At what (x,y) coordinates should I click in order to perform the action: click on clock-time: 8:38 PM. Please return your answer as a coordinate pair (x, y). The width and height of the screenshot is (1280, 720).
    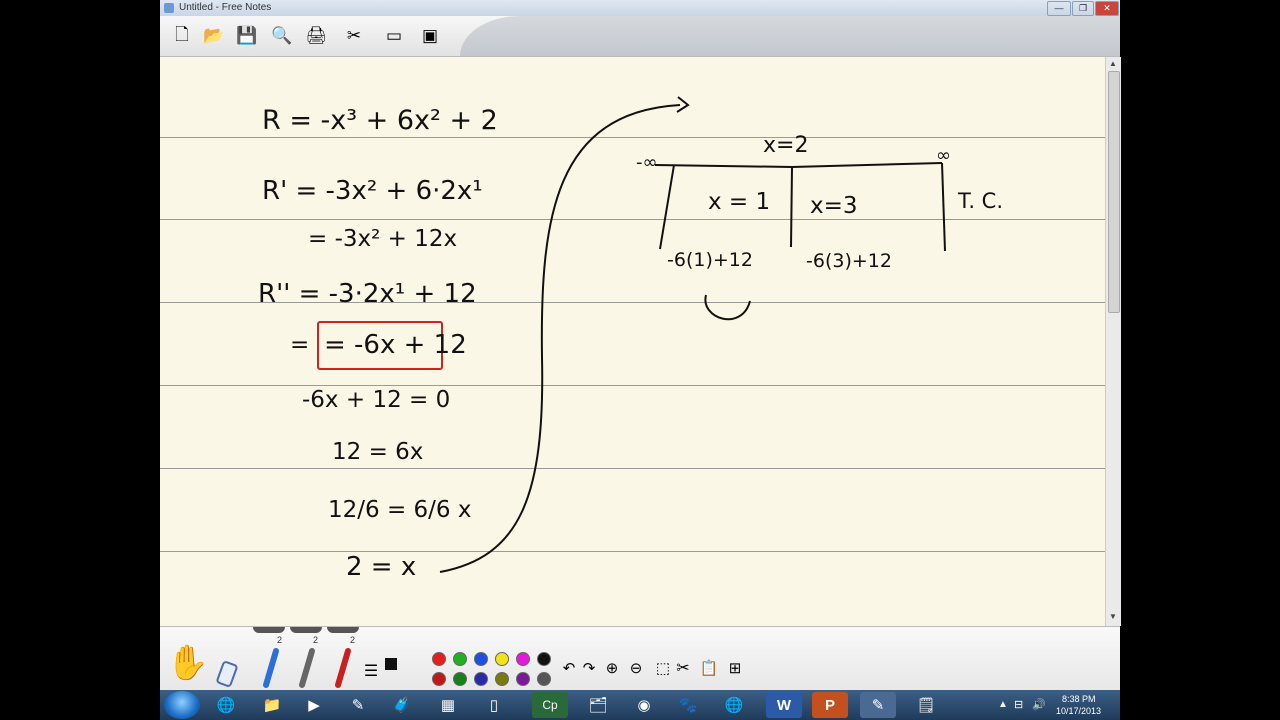
    Looking at the image, I should click on (1079, 699).